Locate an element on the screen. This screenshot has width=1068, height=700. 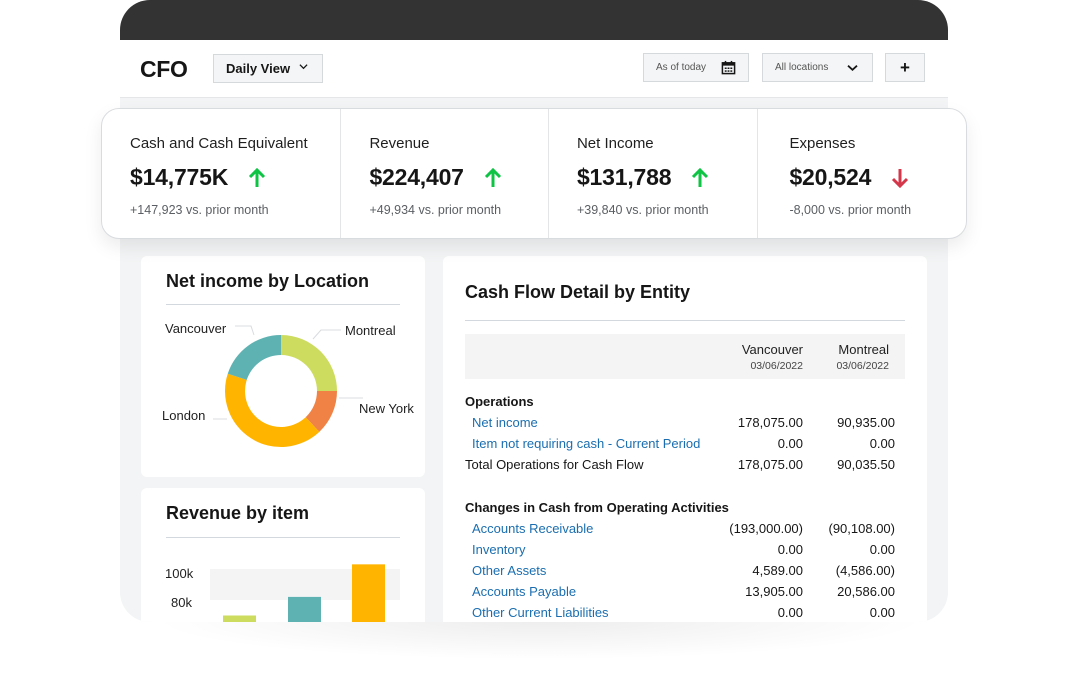
donut-slice-montreal is located at coordinates (309, 363).